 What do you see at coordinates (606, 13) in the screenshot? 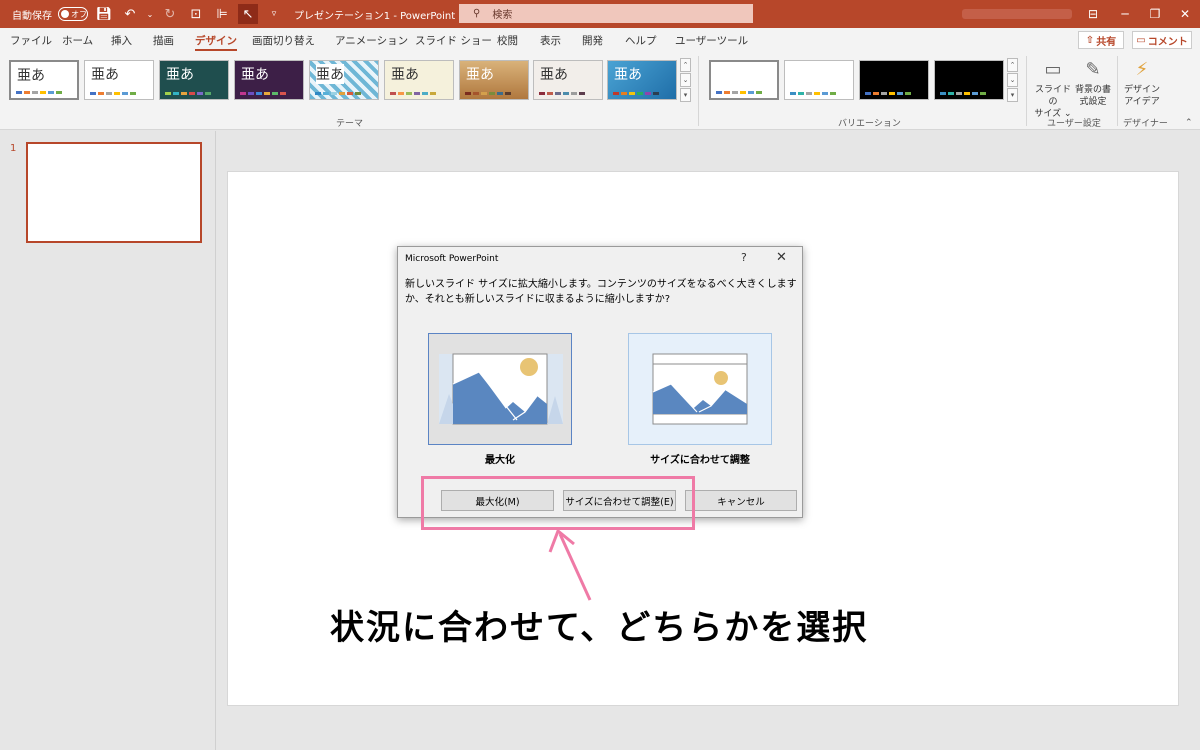
I see `search-box: ⚲ 検索` at bounding box center [606, 13].